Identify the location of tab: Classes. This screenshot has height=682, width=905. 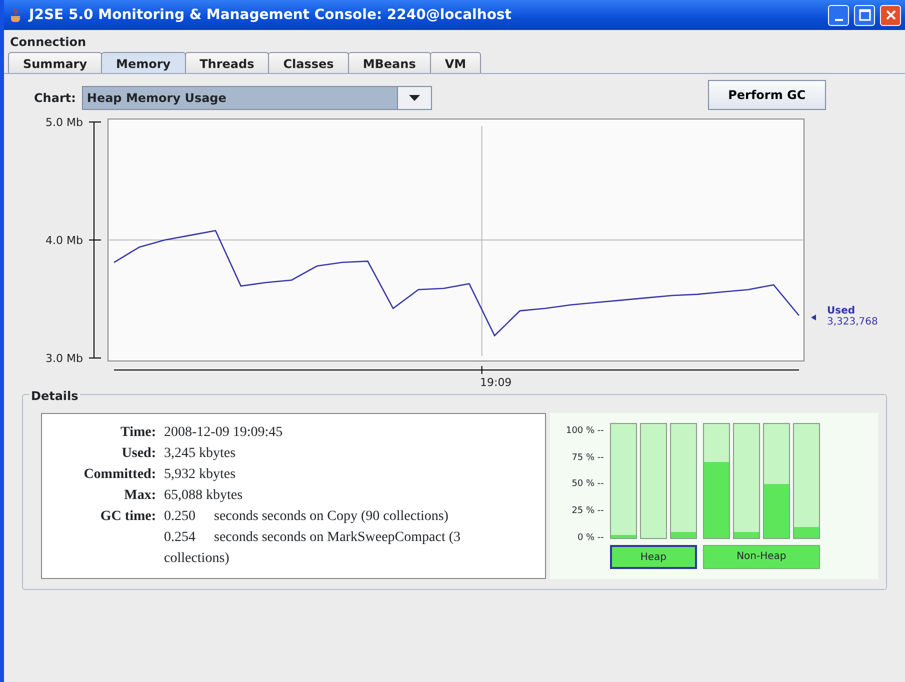
(308, 62).